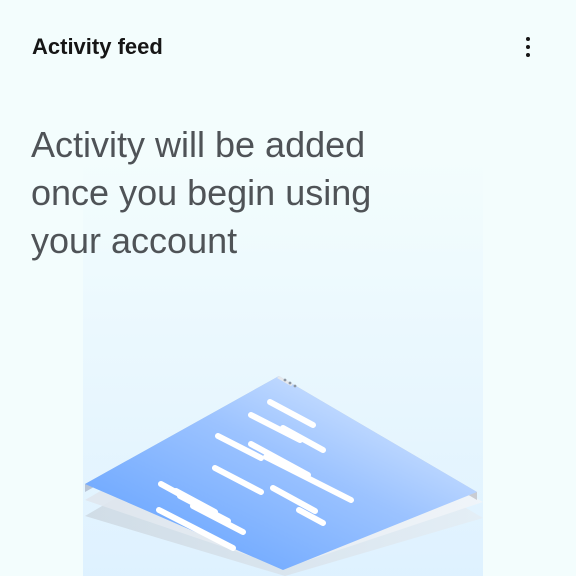 This screenshot has height=576, width=576. What do you see at coordinates (97, 46) in the screenshot?
I see `card-title: Activity feed` at bounding box center [97, 46].